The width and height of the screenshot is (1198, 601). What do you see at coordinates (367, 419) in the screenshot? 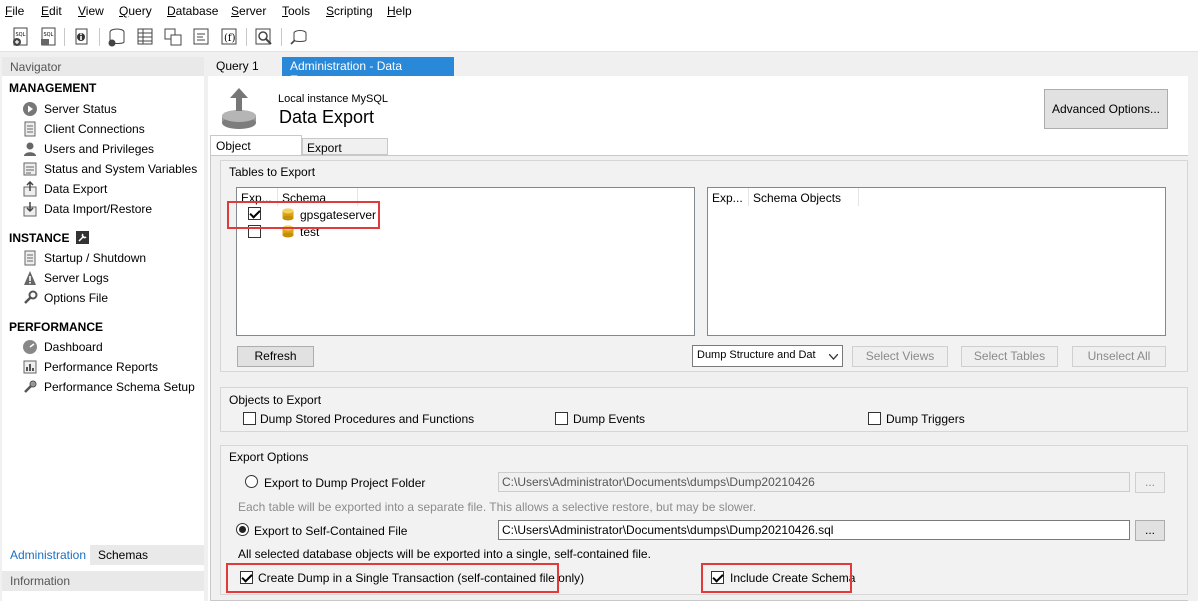
I see `dump-stored-procedures-label: Dump Stored Procedures and Functions` at bounding box center [367, 419].